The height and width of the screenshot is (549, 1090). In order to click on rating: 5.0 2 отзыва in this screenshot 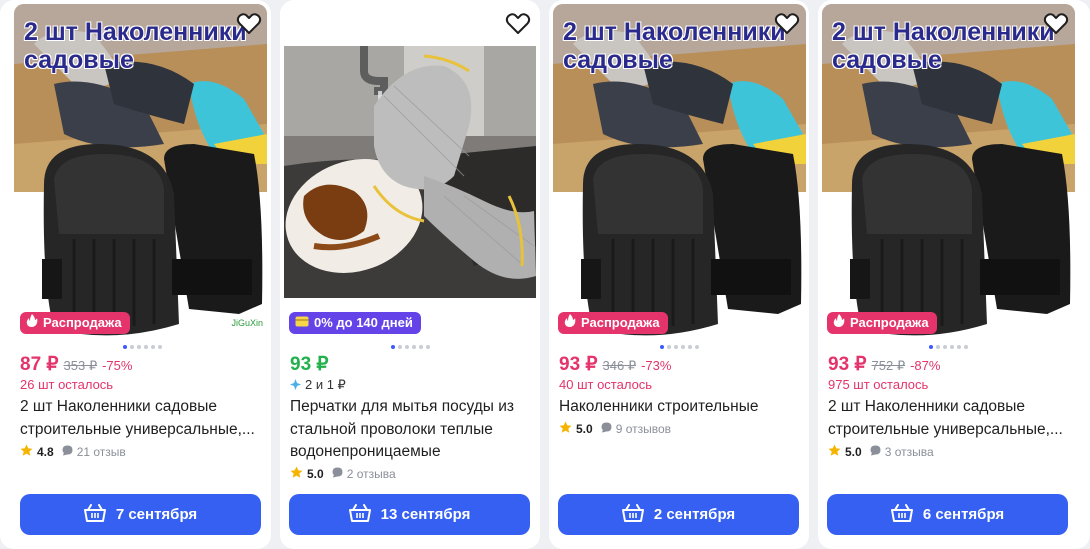, I will do `click(343, 474)`.